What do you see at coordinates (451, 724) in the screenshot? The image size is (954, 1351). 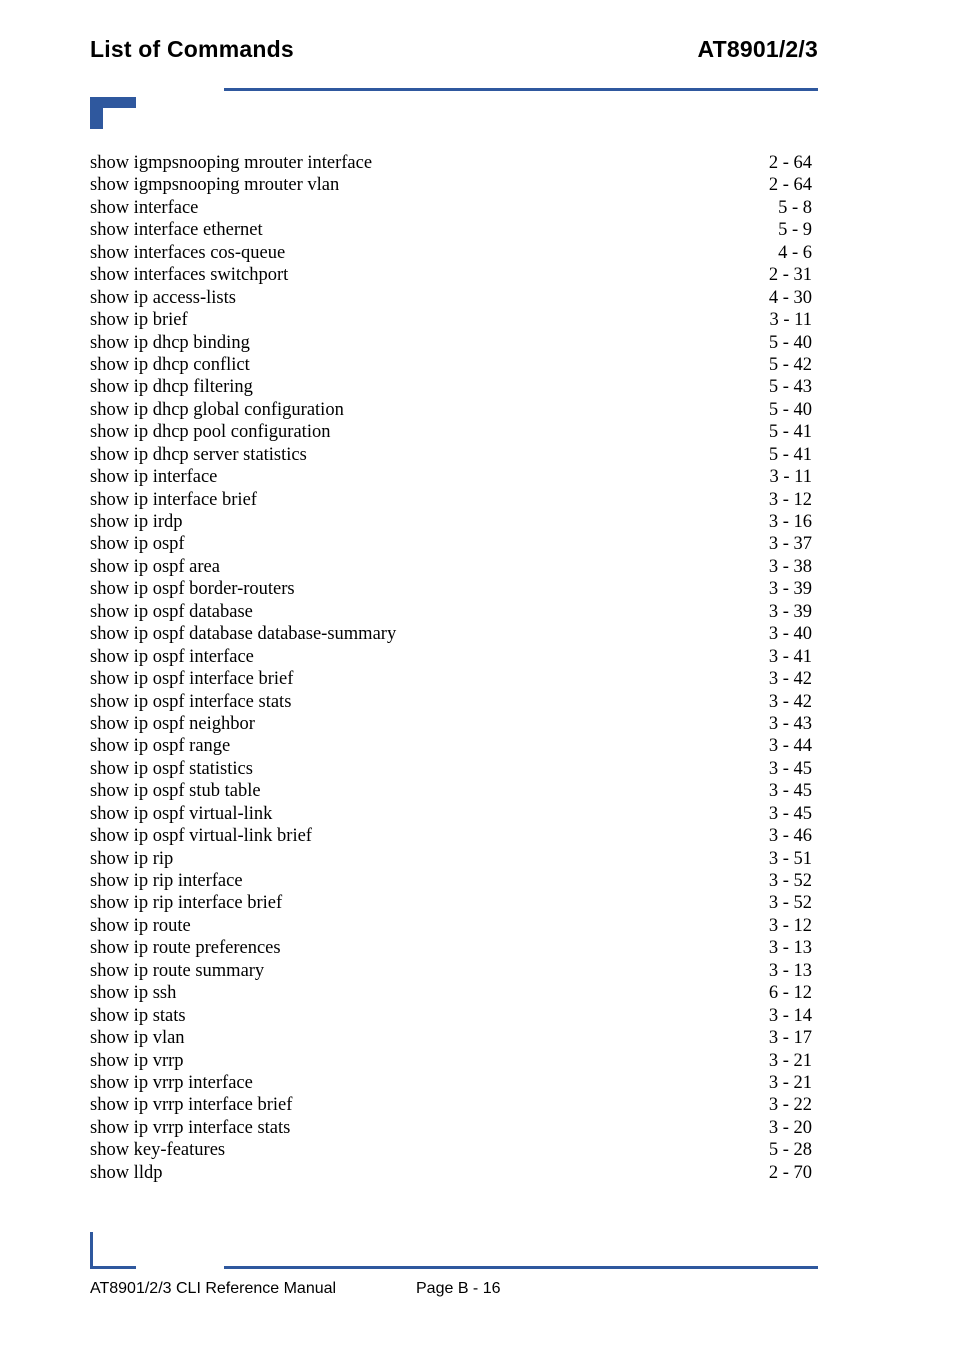 I see `index-entry: show ip ospf neighbor 3 - 43` at bounding box center [451, 724].